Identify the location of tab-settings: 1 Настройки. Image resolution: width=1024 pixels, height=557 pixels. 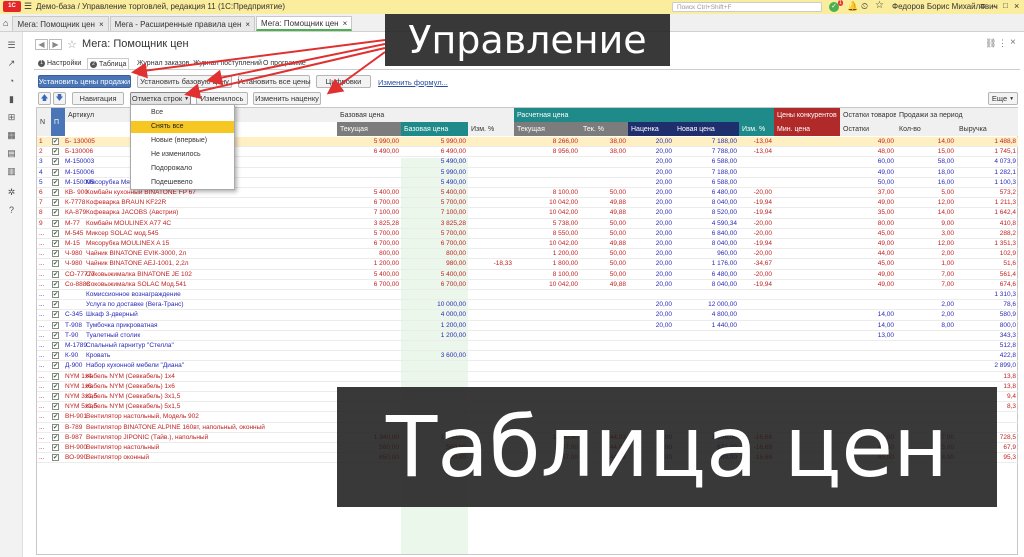
(59, 63).